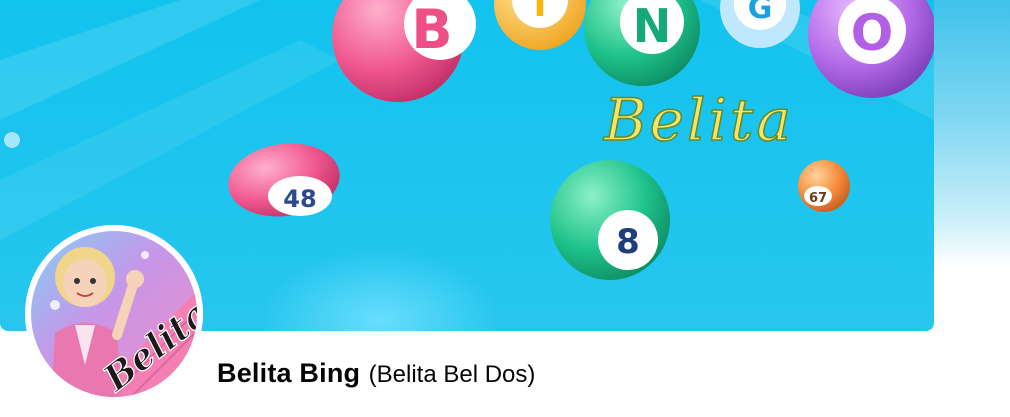  What do you see at coordinates (698, 120) in the screenshot?
I see `cover-logo-word: Belita` at bounding box center [698, 120].